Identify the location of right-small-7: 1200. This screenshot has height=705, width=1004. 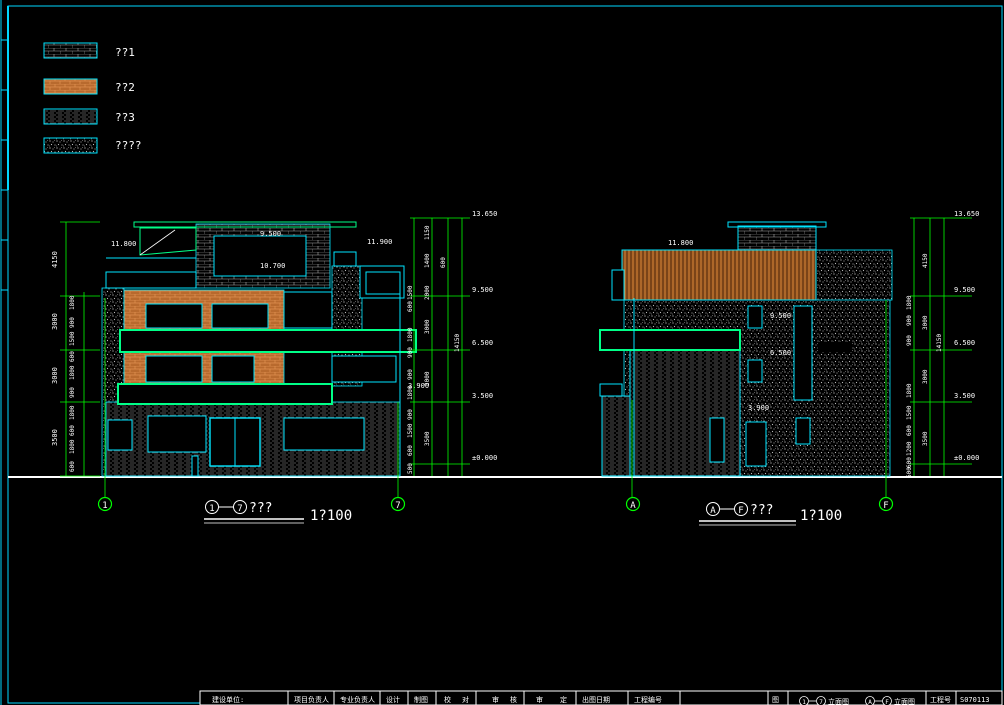
(909, 448).